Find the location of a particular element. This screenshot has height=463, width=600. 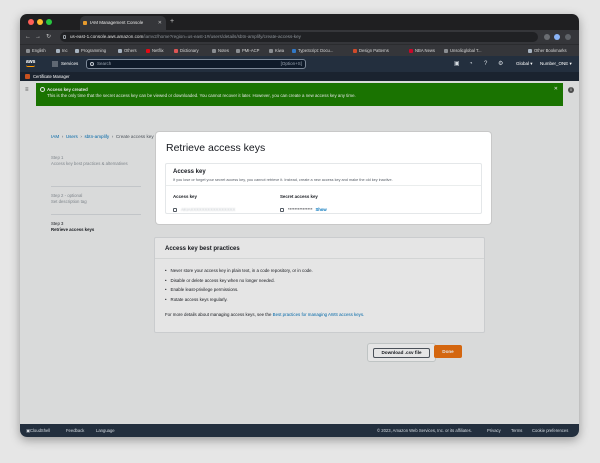

bookmark-item: Notes is located at coordinates (220, 51).